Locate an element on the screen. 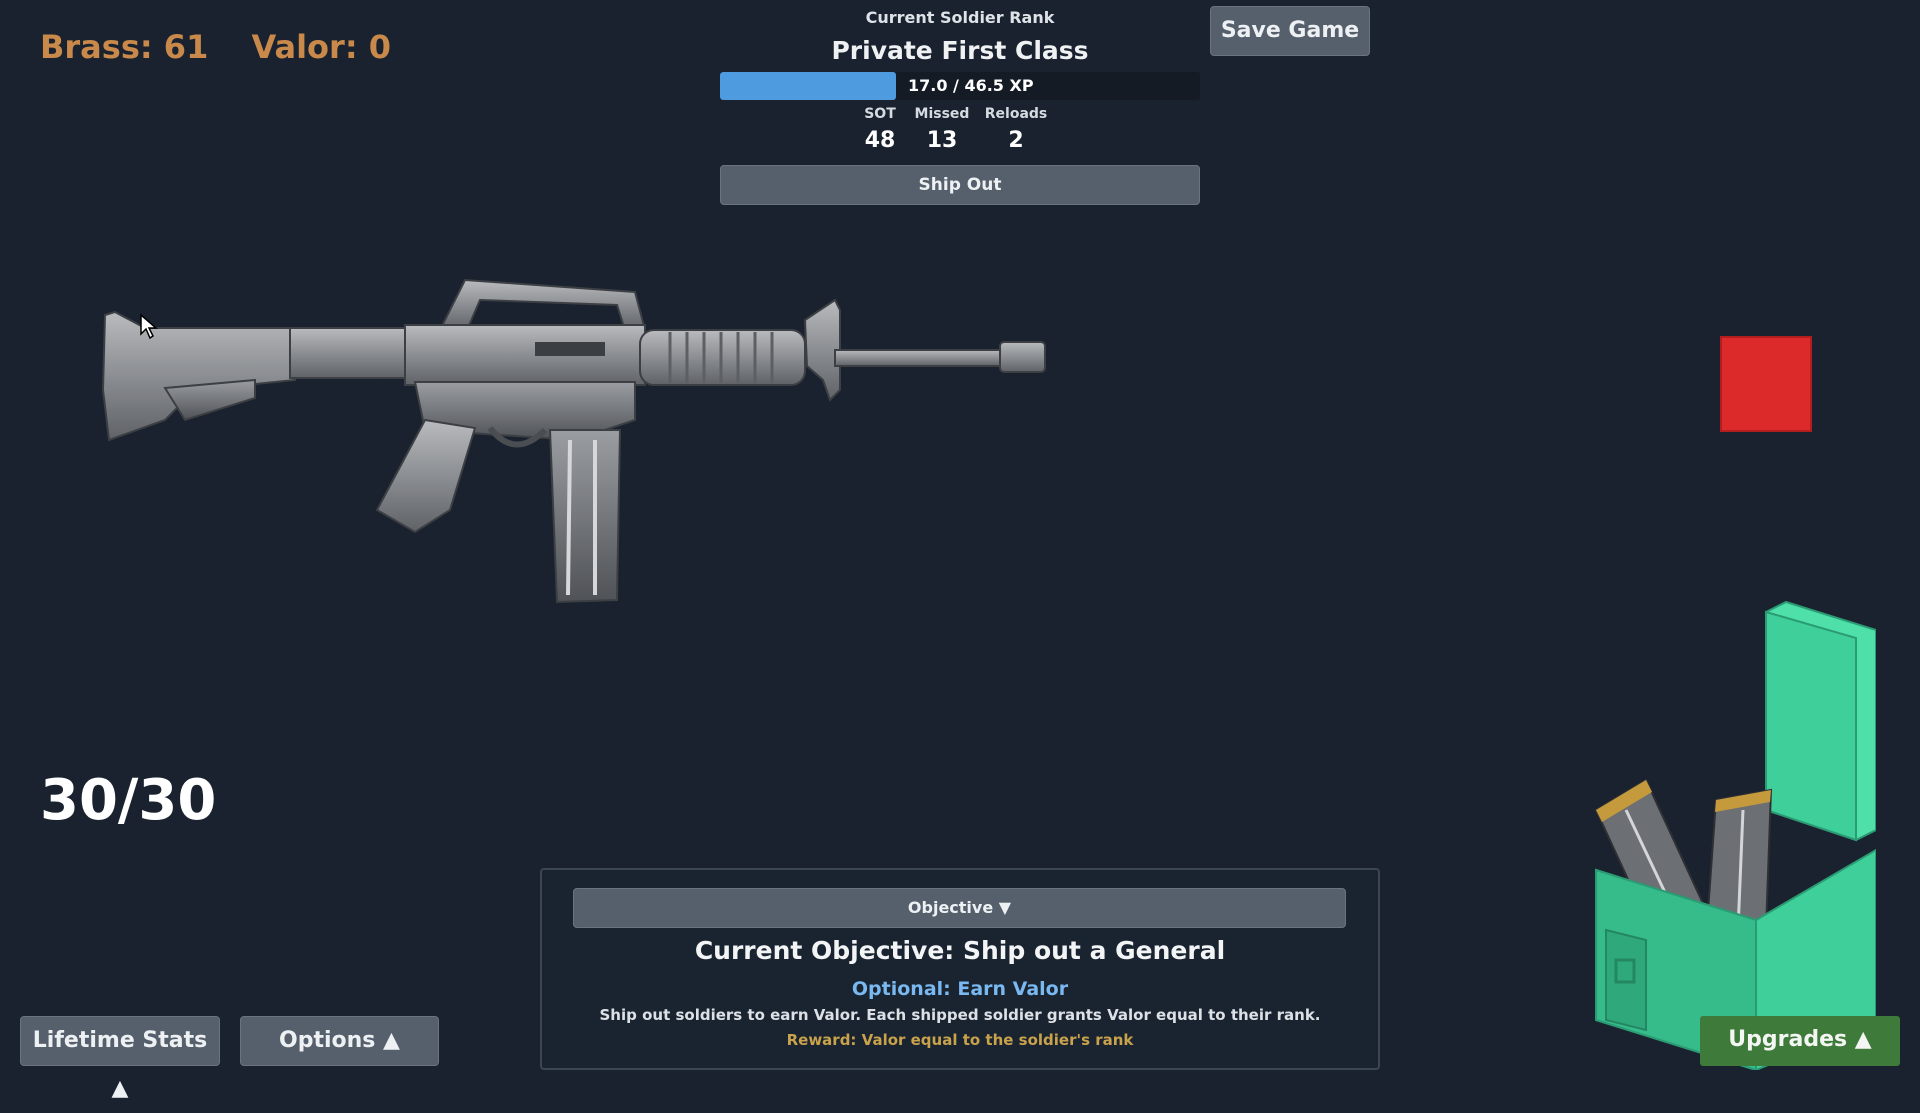  objective-toggle-button: Objective ▼ is located at coordinates (959, 908).